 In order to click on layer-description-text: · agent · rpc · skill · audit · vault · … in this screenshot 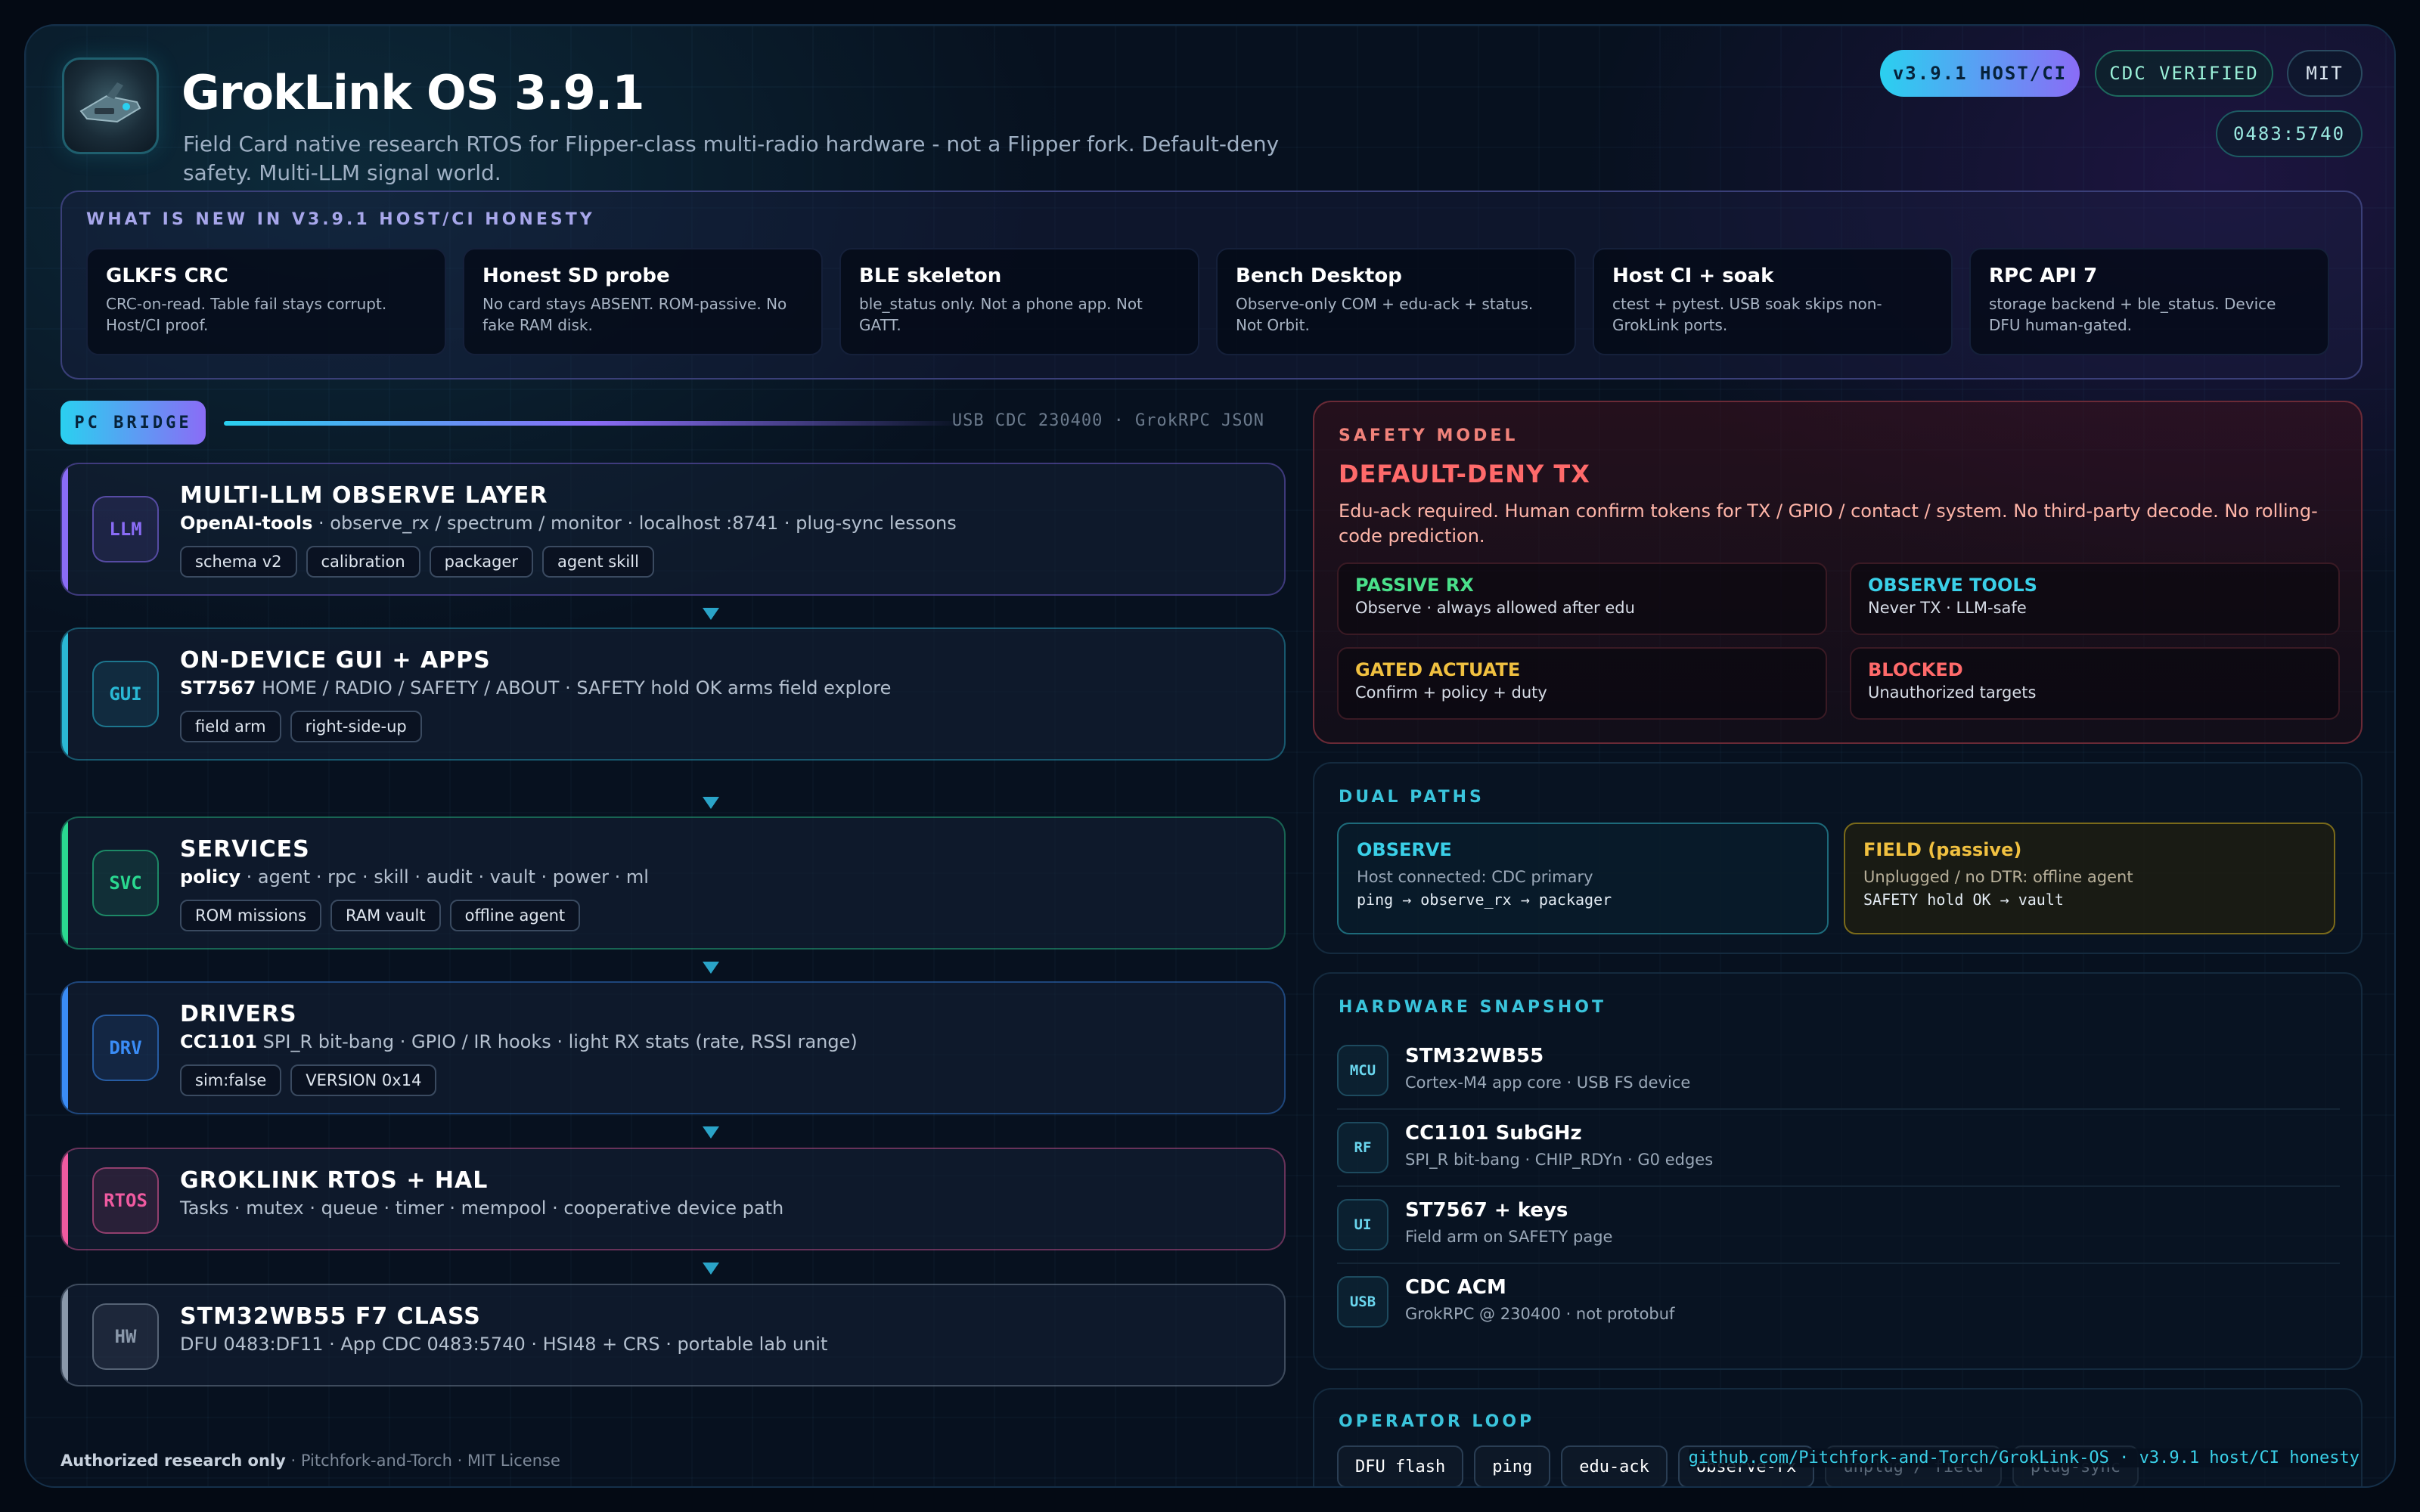, I will do `click(444, 877)`.